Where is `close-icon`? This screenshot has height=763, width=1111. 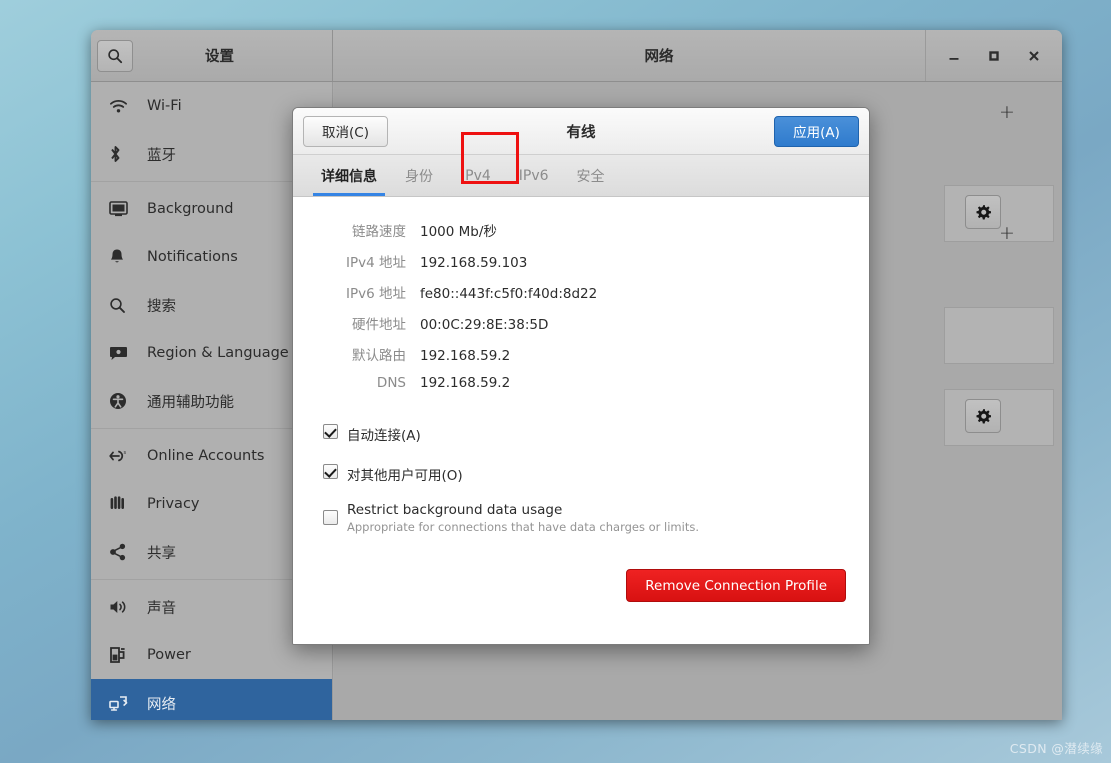 close-icon is located at coordinates (1034, 55).